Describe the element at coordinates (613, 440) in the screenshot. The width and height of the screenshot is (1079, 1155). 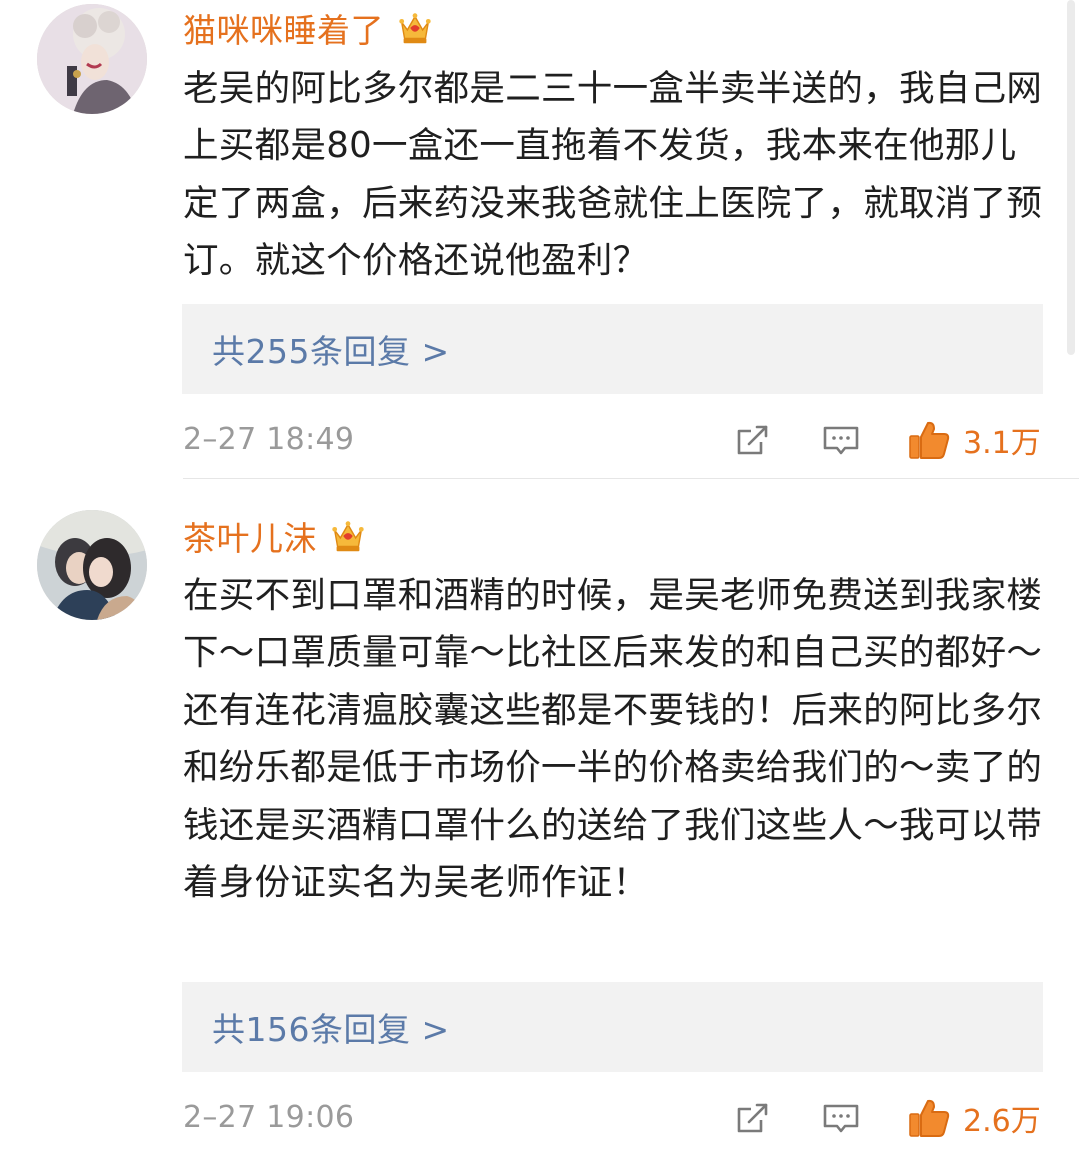
I see `comment-meta: 2–27 18:49 3.1万` at that location.